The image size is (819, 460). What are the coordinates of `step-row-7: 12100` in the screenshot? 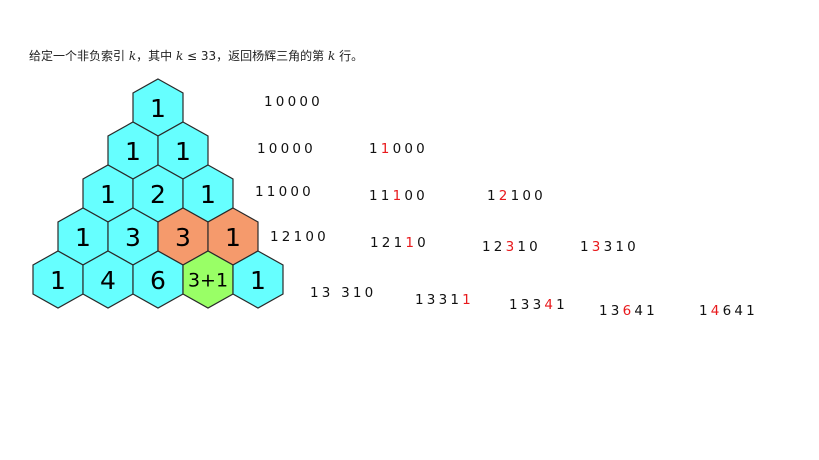 It's located at (299, 237).